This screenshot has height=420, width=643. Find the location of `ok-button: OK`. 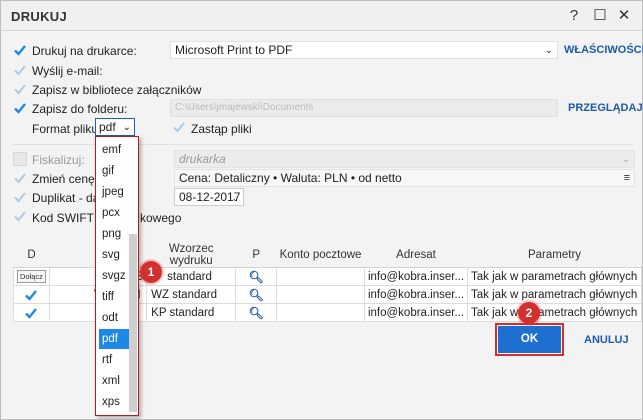

ok-button: OK is located at coordinates (529, 339).